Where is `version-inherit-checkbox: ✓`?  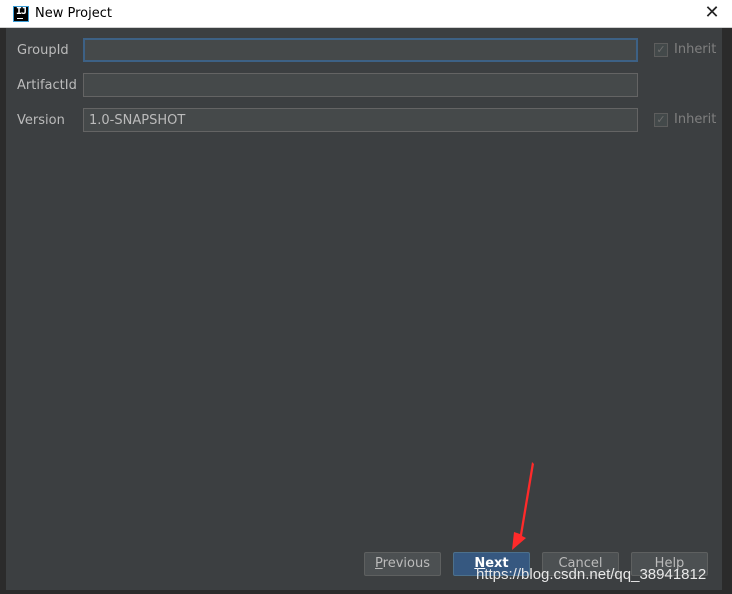 version-inherit-checkbox: ✓ is located at coordinates (661, 119).